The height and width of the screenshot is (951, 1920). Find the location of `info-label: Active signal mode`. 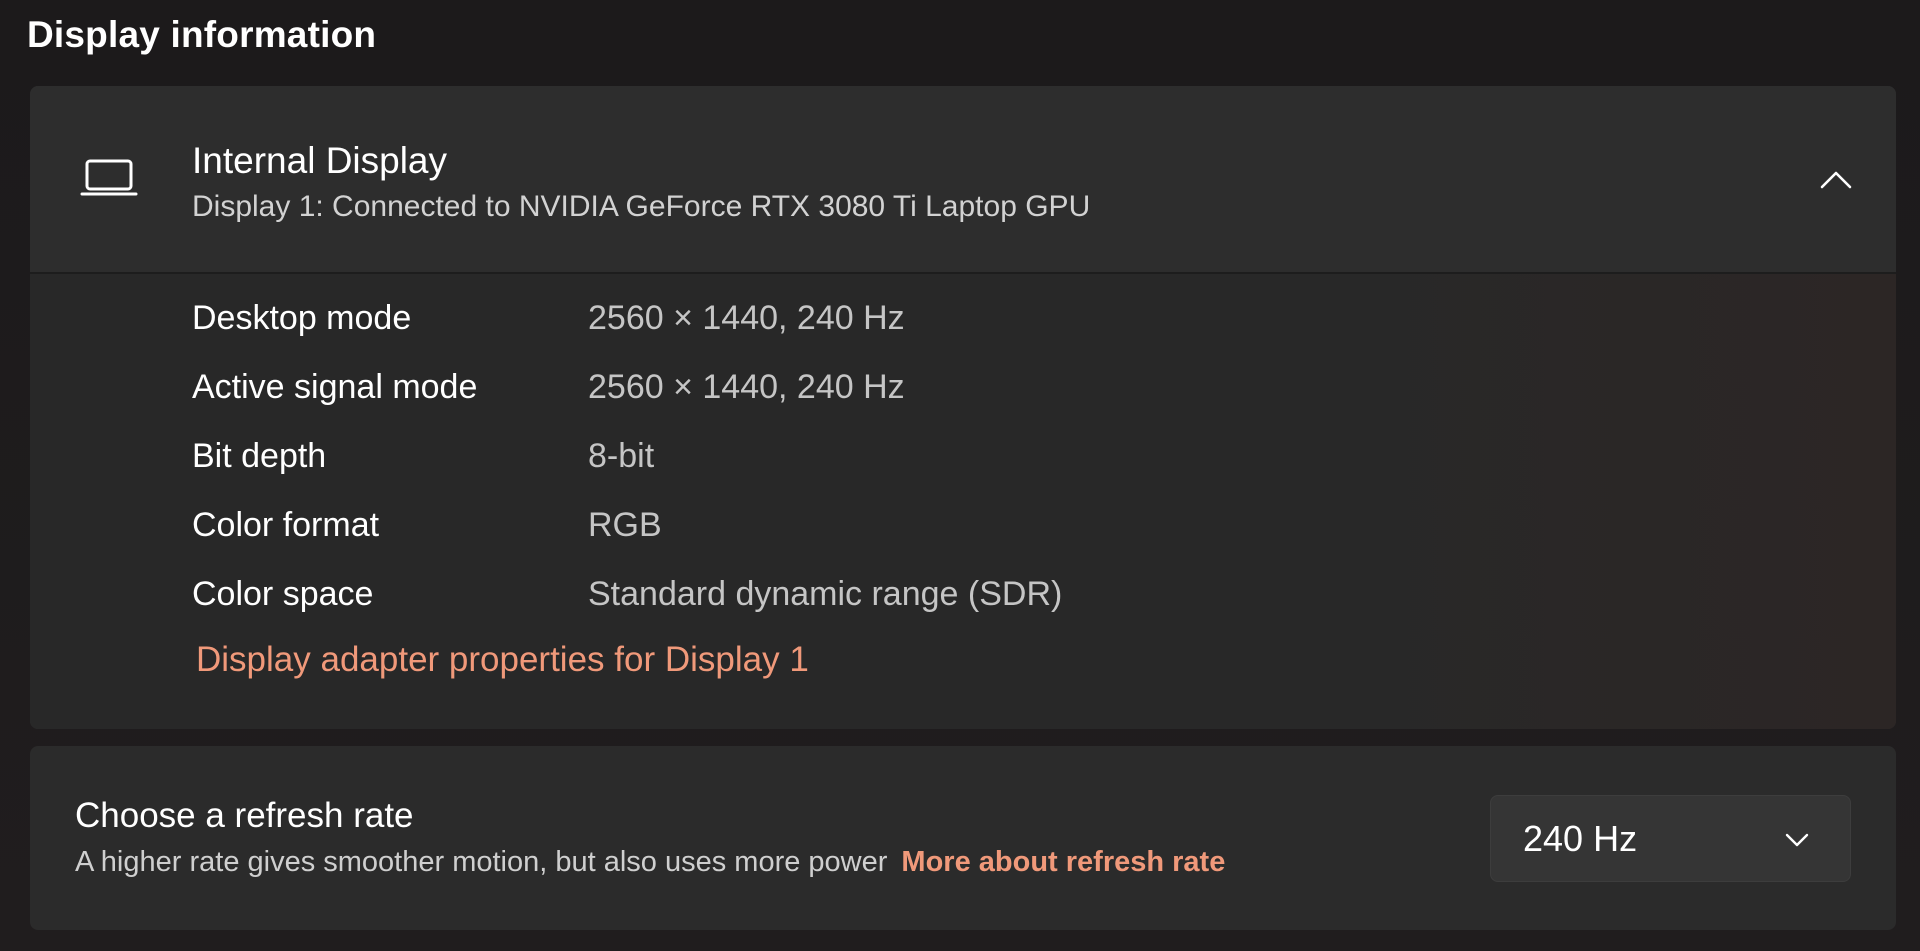

info-label: Active signal mode is located at coordinates (335, 386).